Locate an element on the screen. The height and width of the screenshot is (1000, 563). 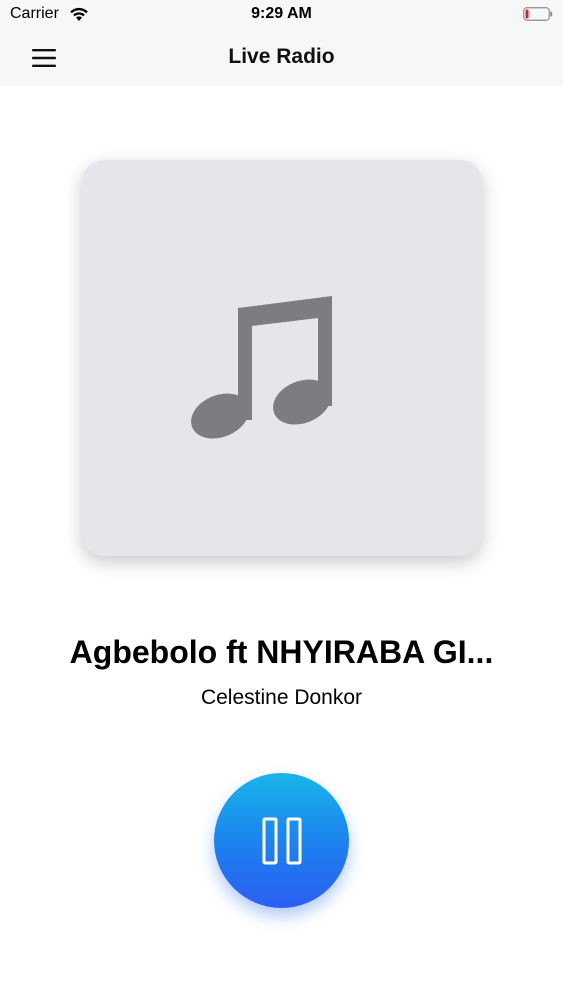
battery-icon is located at coordinates (538, 14).